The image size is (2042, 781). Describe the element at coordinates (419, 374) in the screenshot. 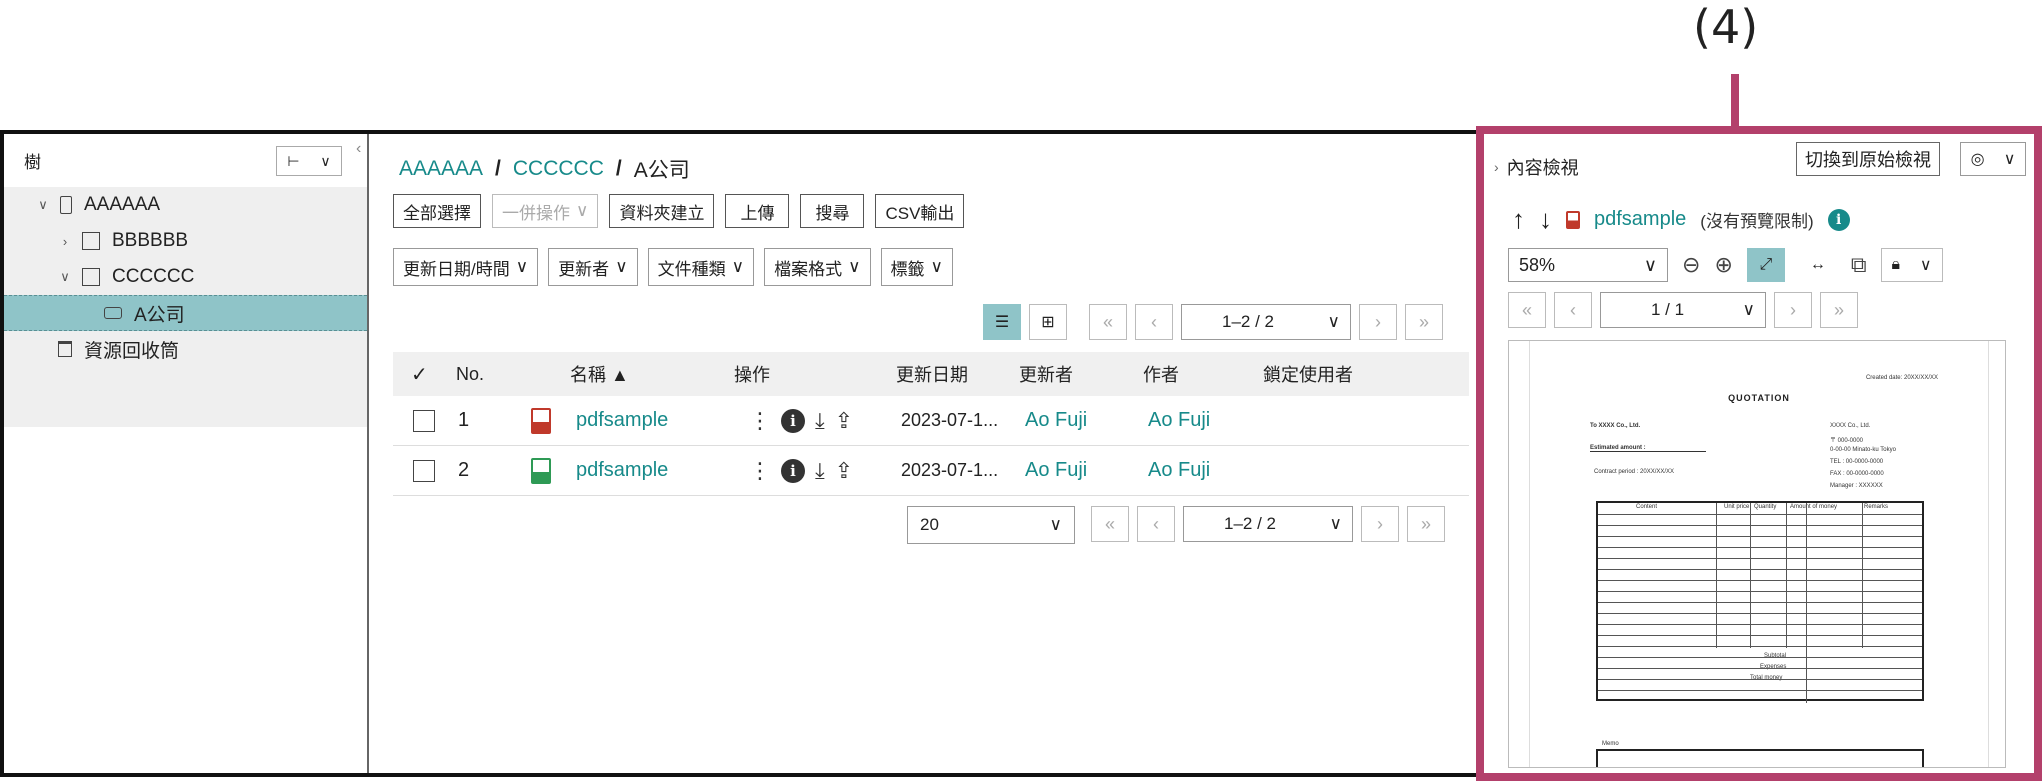

I see `check-icon: ✓` at that location.